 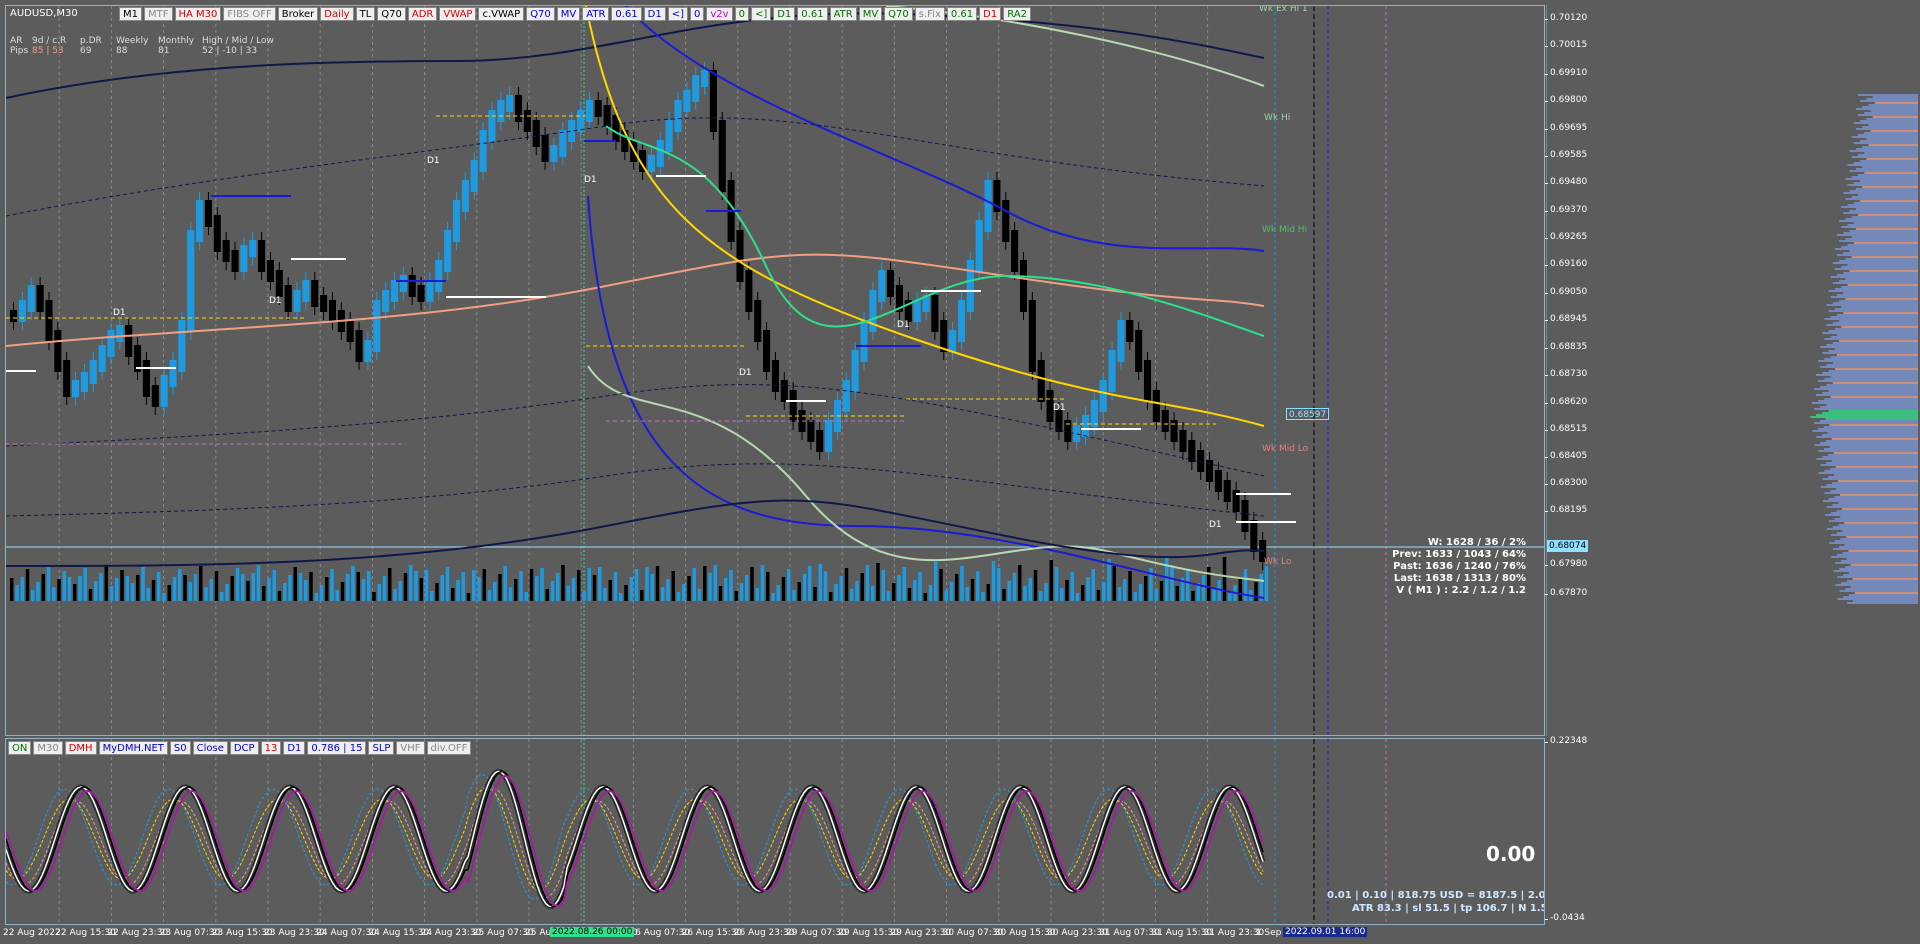 I want to click on toolbar-ra2-button: RA2, so click(x=1017, y=14).